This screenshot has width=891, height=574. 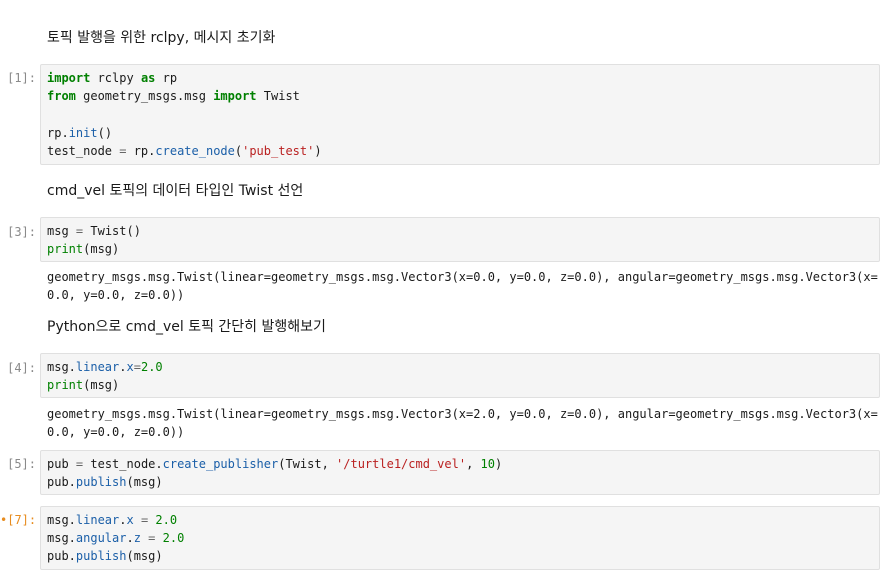 What do you see at coordinates (21, 78) in the screenshot?
I see `cell-prompt-1: [1]:` at bounding box center [21, 78].